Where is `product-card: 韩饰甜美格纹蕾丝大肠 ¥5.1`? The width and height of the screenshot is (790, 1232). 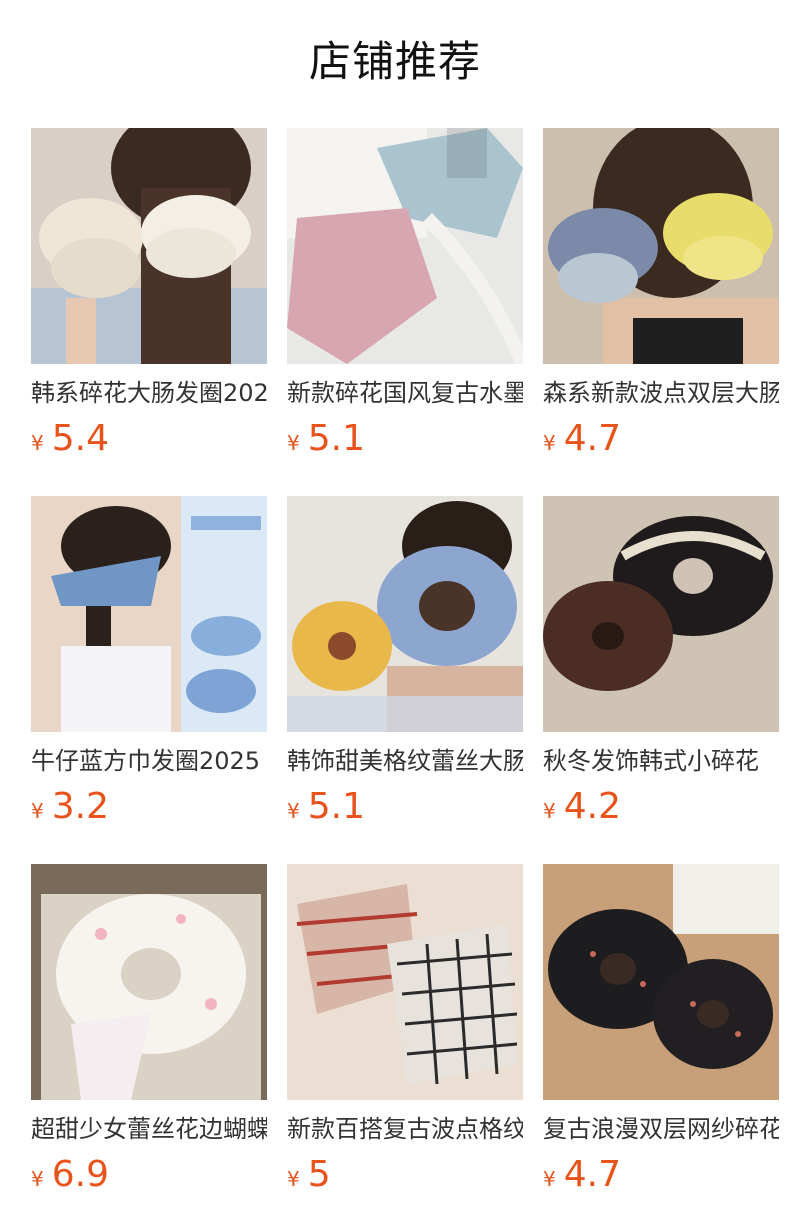 product-card: 韩饰甜美格纹蕾丝大肠 ¥5.1 is located at coordinates (405, 661).